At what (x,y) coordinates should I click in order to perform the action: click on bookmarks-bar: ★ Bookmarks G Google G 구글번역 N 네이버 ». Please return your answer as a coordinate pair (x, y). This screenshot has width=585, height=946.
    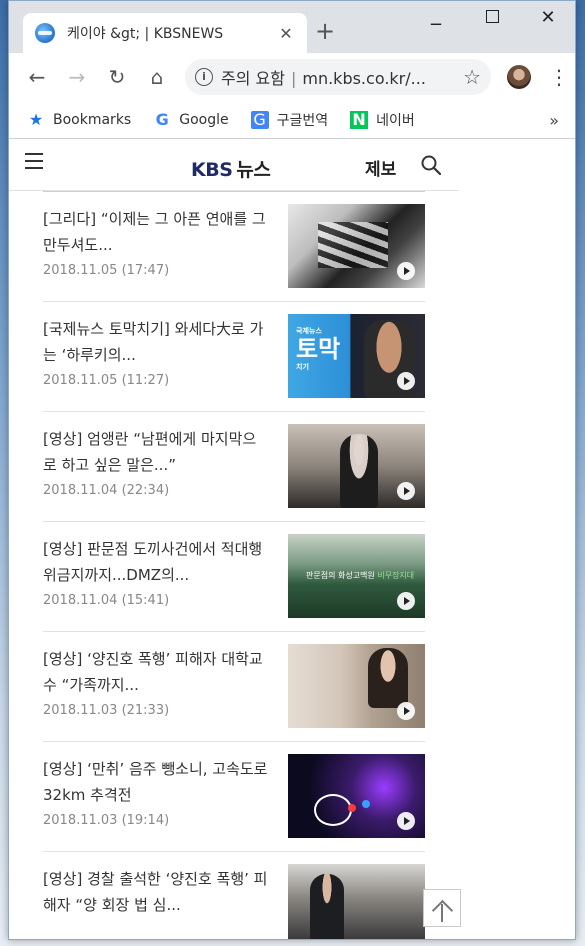
    Looking at the image, I should click on (292, 120).